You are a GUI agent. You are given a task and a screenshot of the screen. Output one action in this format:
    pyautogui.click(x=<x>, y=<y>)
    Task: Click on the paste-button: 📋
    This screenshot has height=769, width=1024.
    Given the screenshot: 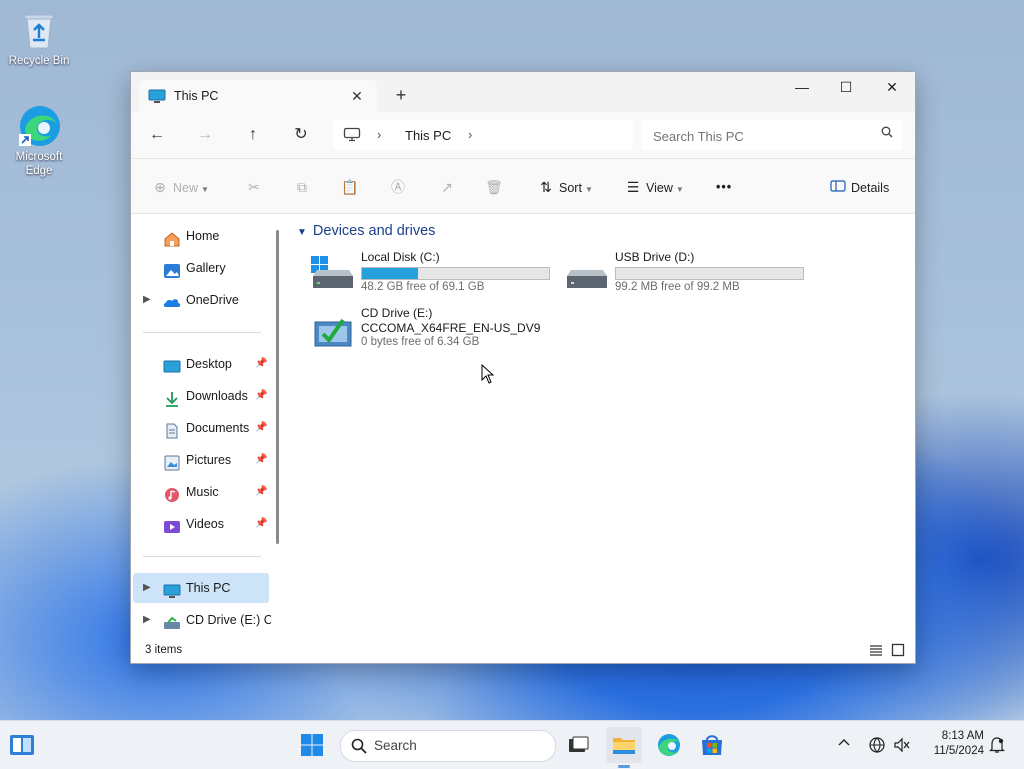 What is the action you would take?
    pyautogui.click(x=352, y=187)
    